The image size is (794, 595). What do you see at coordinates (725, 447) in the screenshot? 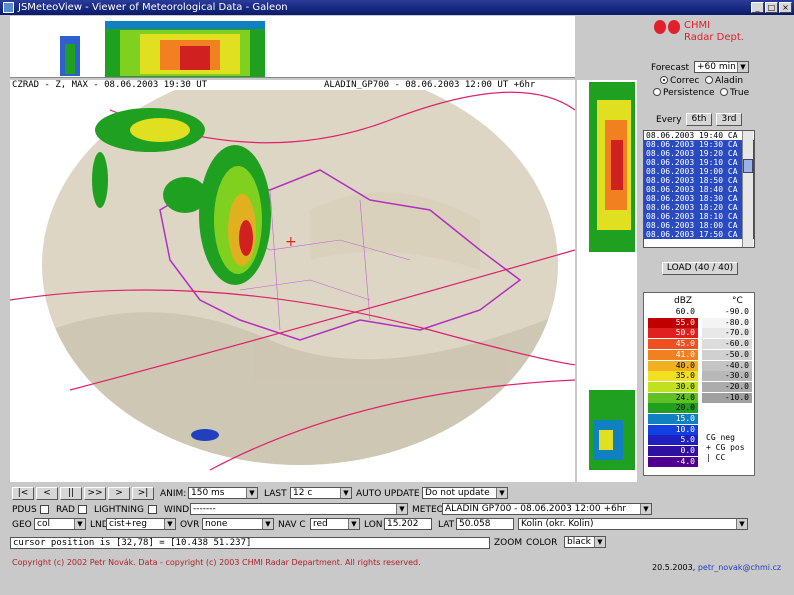
I see `legend-lightning-entry: + CG pos` at bounding box center [725, 447].